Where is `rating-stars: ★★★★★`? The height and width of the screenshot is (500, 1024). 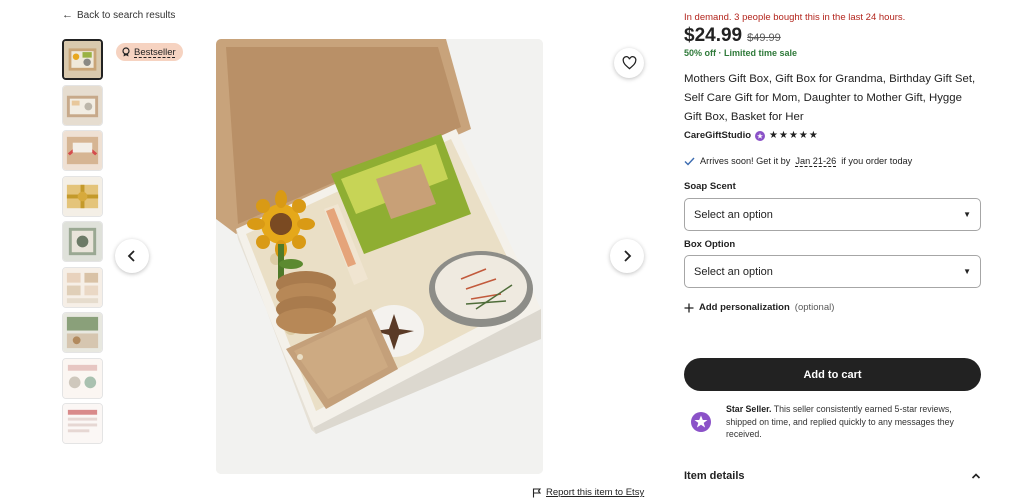
rating-stars: ★★★★★ is located at coordinates (794, 135).